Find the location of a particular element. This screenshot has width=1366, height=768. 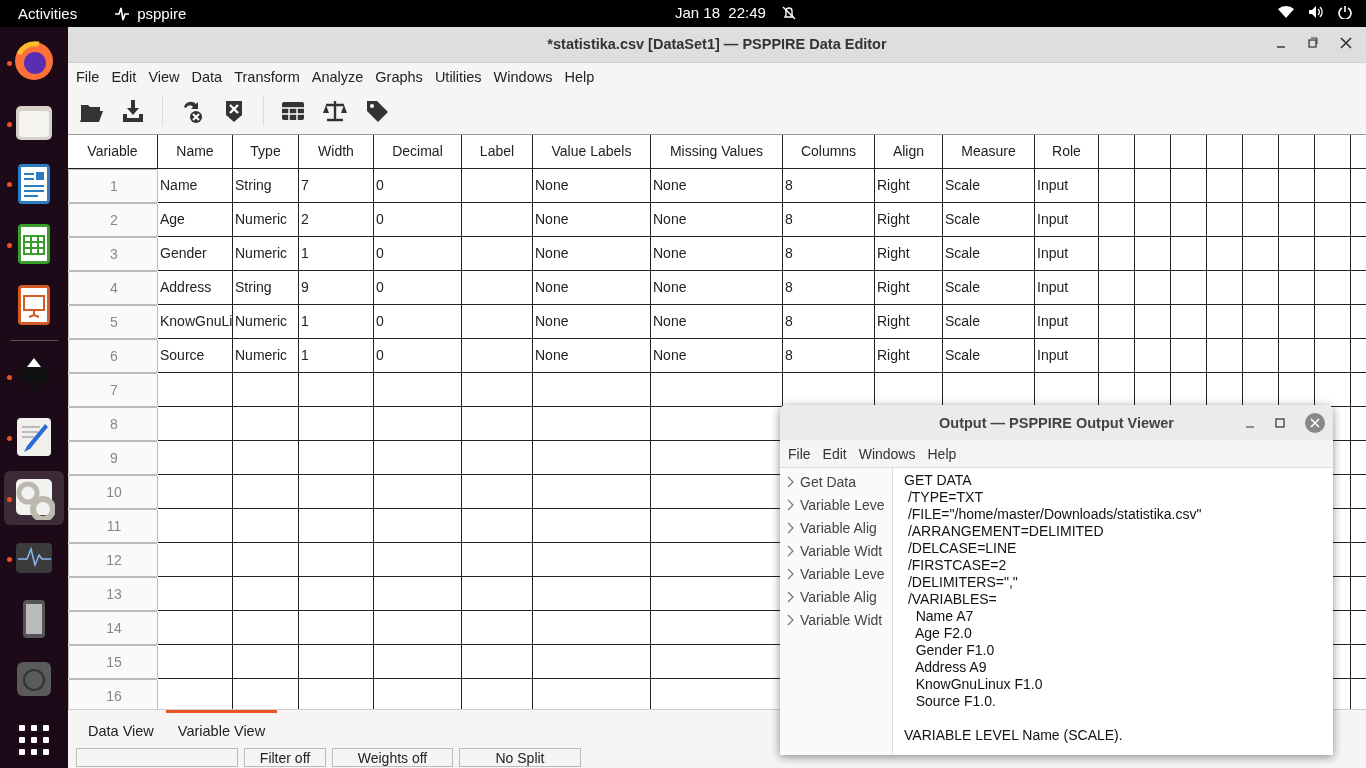

table-cell: KnowGnuLi is located at coordinates (195, 321).